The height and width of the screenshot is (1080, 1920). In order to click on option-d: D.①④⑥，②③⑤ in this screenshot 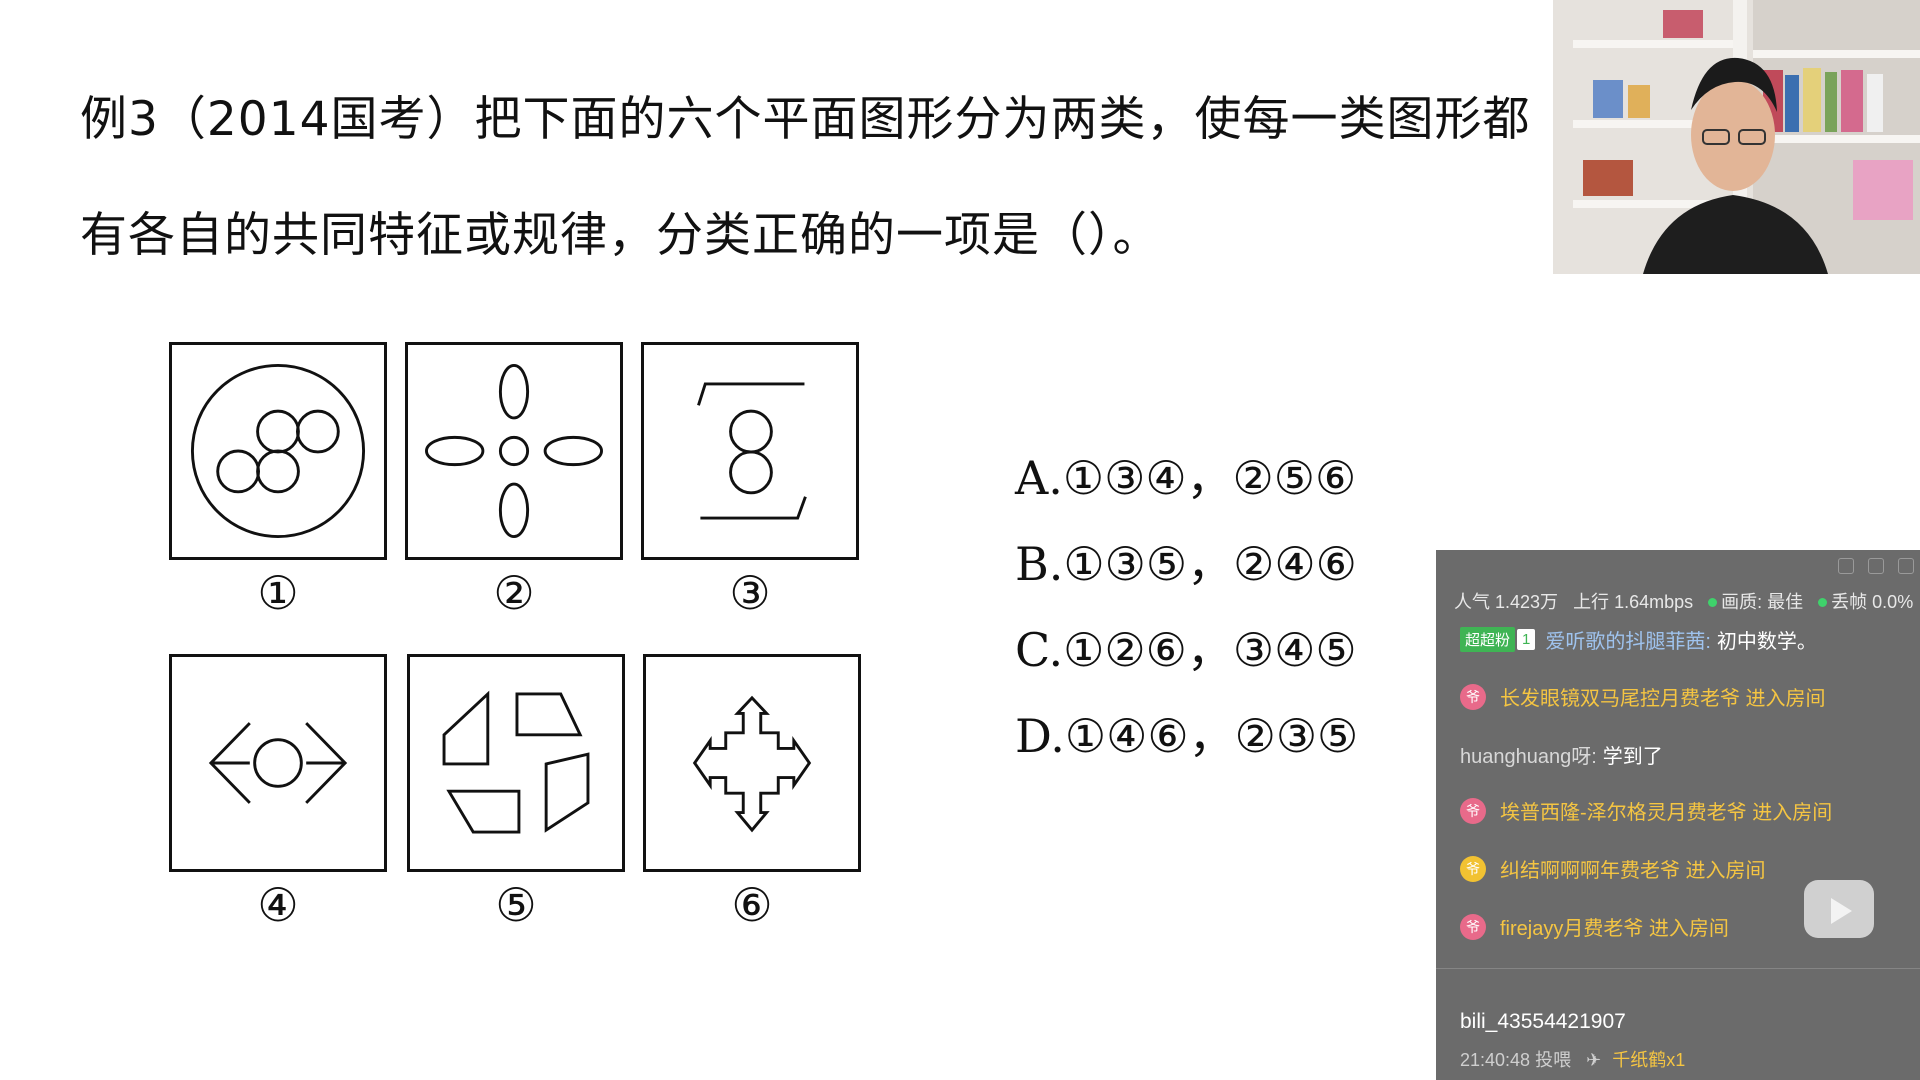, I will do `click(1187, 736)`.